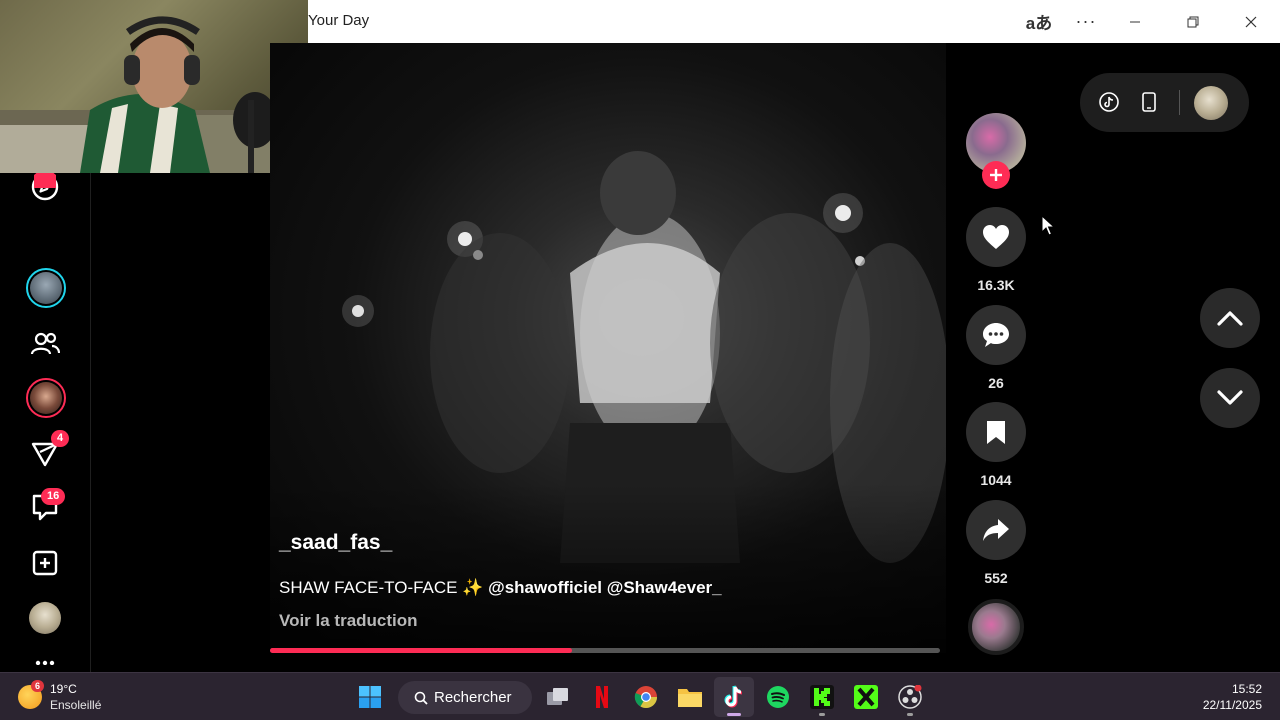 The width and height of the screenshot is (1280, 720). What do you see at coordinates (473, 697) in the screenshot?
I see `search-label: Rechercher` at bounding box center [473, 697].